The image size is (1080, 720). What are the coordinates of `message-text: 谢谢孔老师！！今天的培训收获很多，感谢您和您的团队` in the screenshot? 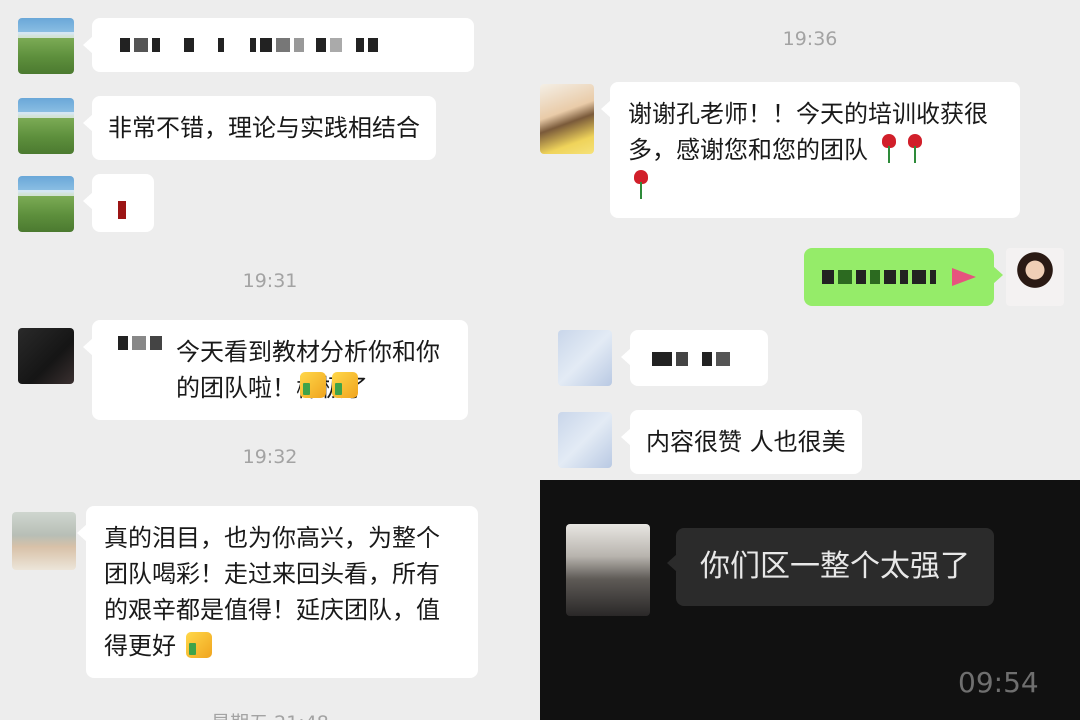 It's located at (808, 132).